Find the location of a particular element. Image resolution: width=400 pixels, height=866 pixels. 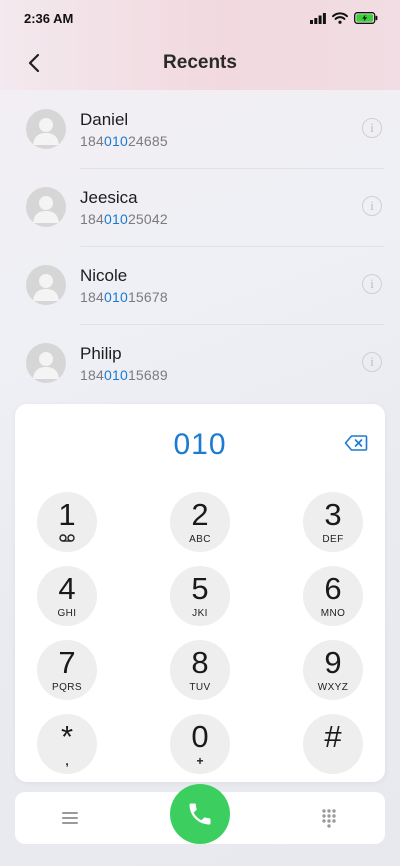

back-arrow-icon is located at coordinates (34, 63).